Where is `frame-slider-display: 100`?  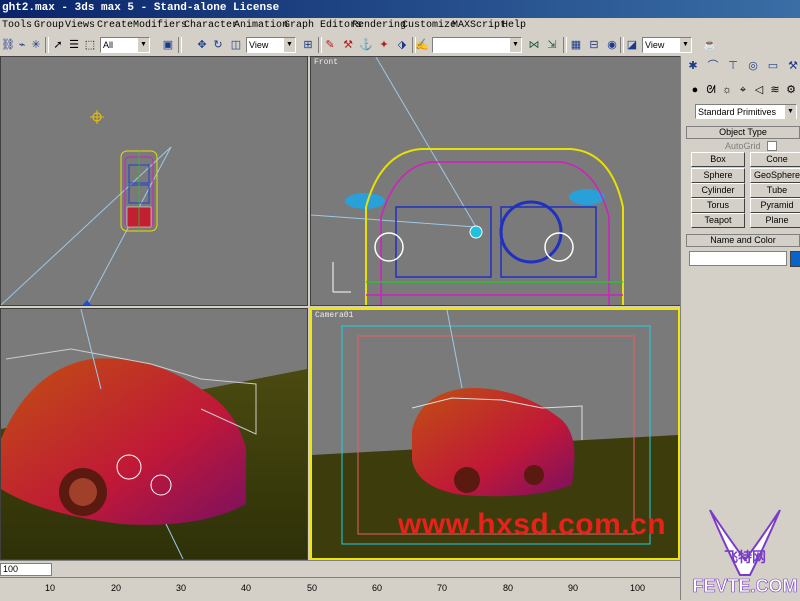
frame-slider-display: 100 is located at coordinates (26, 569).